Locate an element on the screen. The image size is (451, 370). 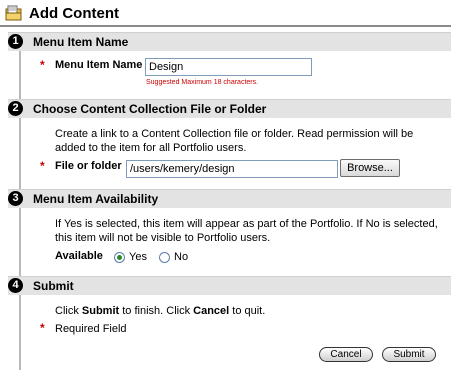
available-no-radio is located at coordinates (164, 257).